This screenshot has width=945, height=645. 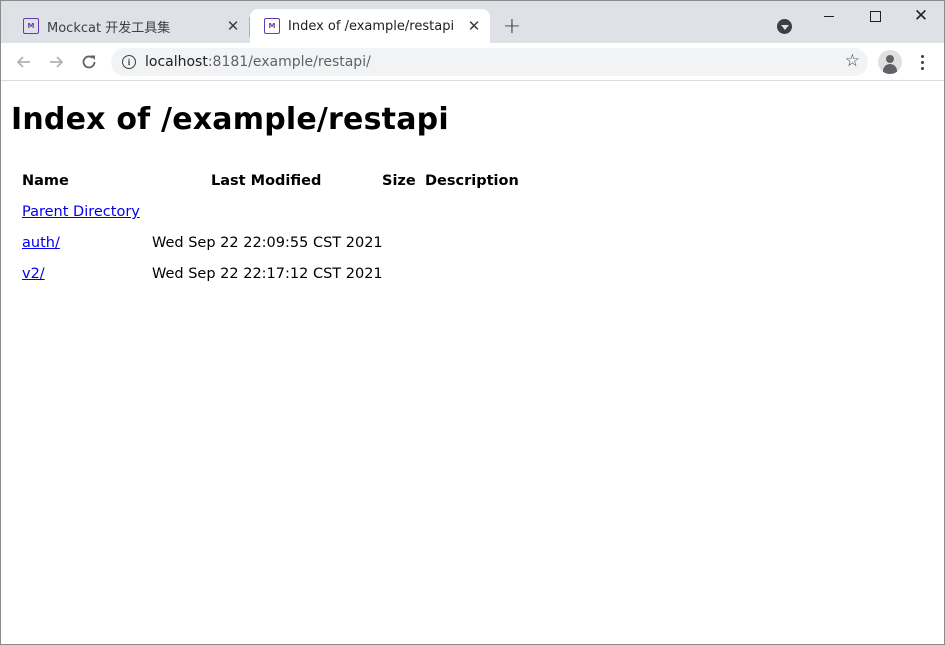 I want to click on browser-toolbar: i localhost:8181/example/restapi/ ☆, so click(x=472, y=62).